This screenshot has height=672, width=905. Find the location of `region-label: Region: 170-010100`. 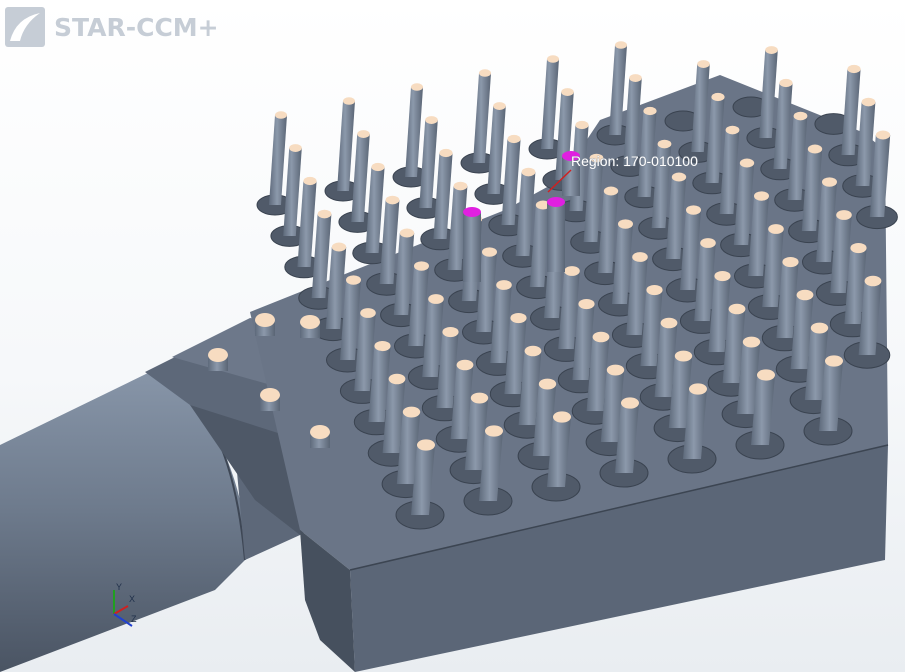

region-label: Region: 170-010100 is located at coordinates (634, 161).